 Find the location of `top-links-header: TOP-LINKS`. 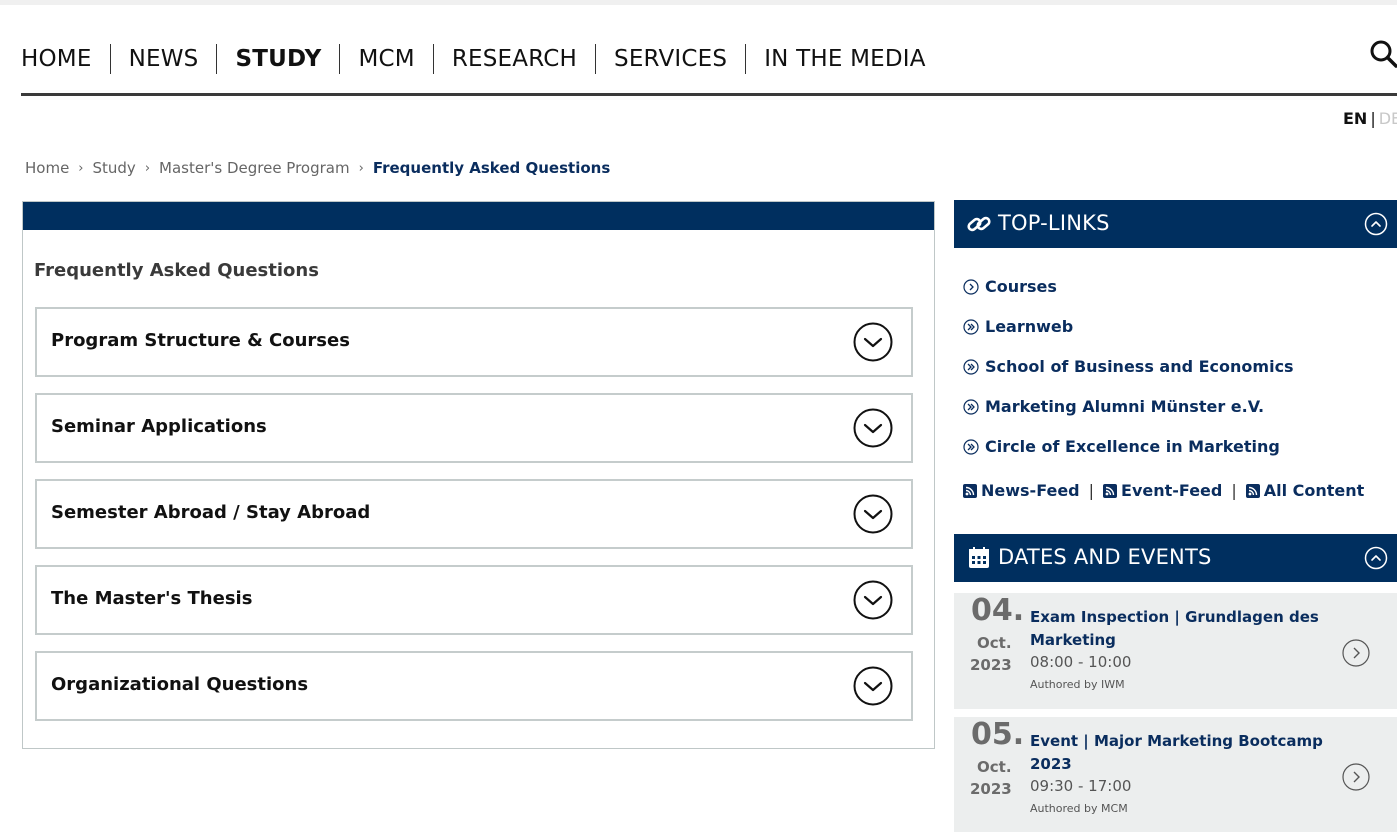

top-links-header: TOP-LINKS is located at coordinates (1175, 224).